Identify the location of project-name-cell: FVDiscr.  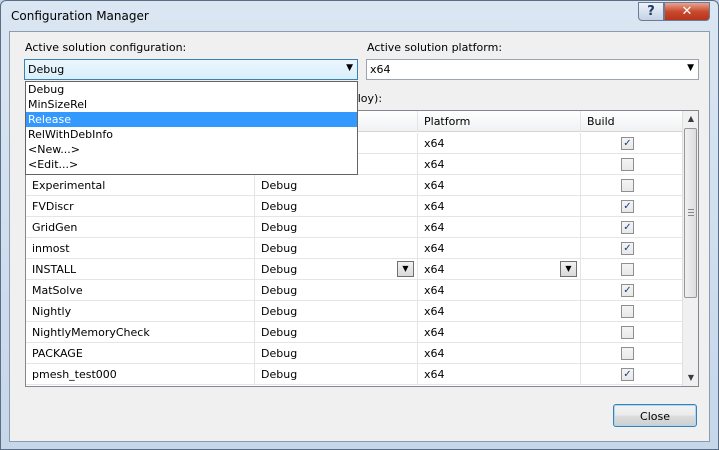
(140, 206).